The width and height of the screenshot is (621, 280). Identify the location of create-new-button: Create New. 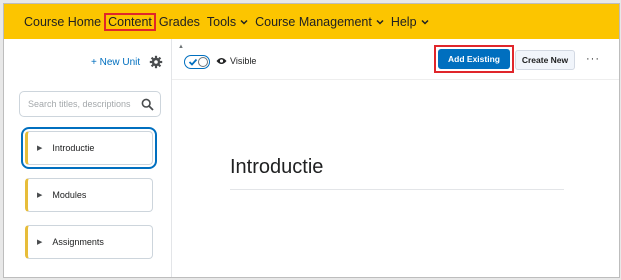
(545, 60).